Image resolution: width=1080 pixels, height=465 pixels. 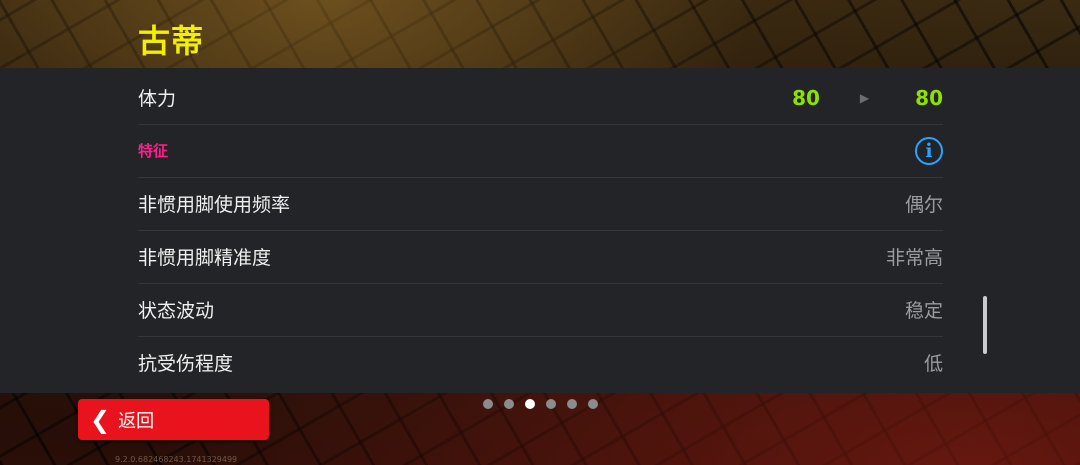 I want to click on trait-value: 偶尔, so click(x=923, y=205).